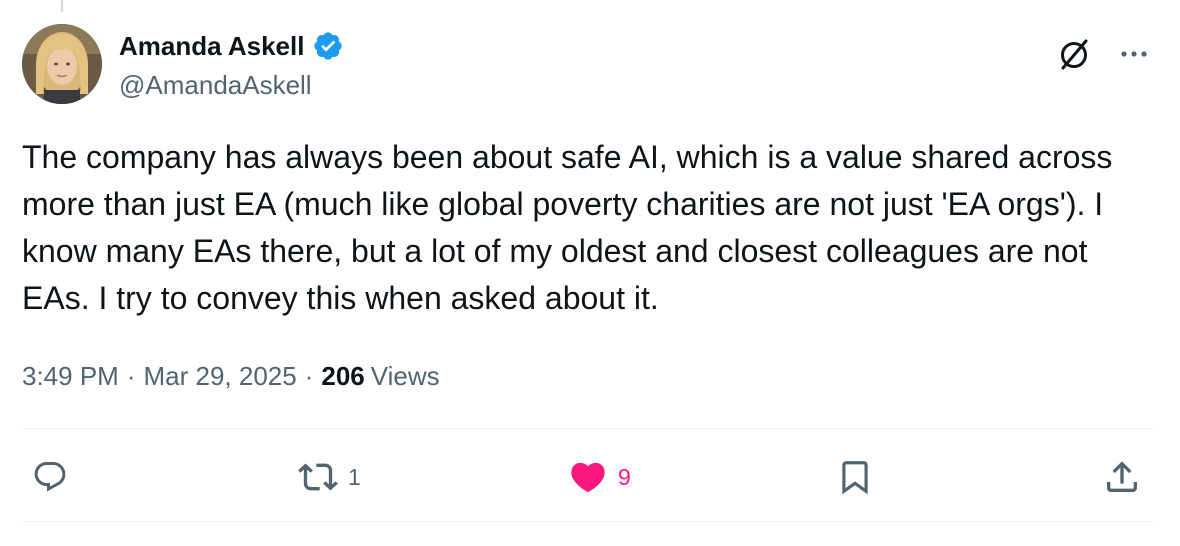 Image resolution: width=1180 pixels, height=546 pixels. I want to click on share-button, so click(1127, 477).